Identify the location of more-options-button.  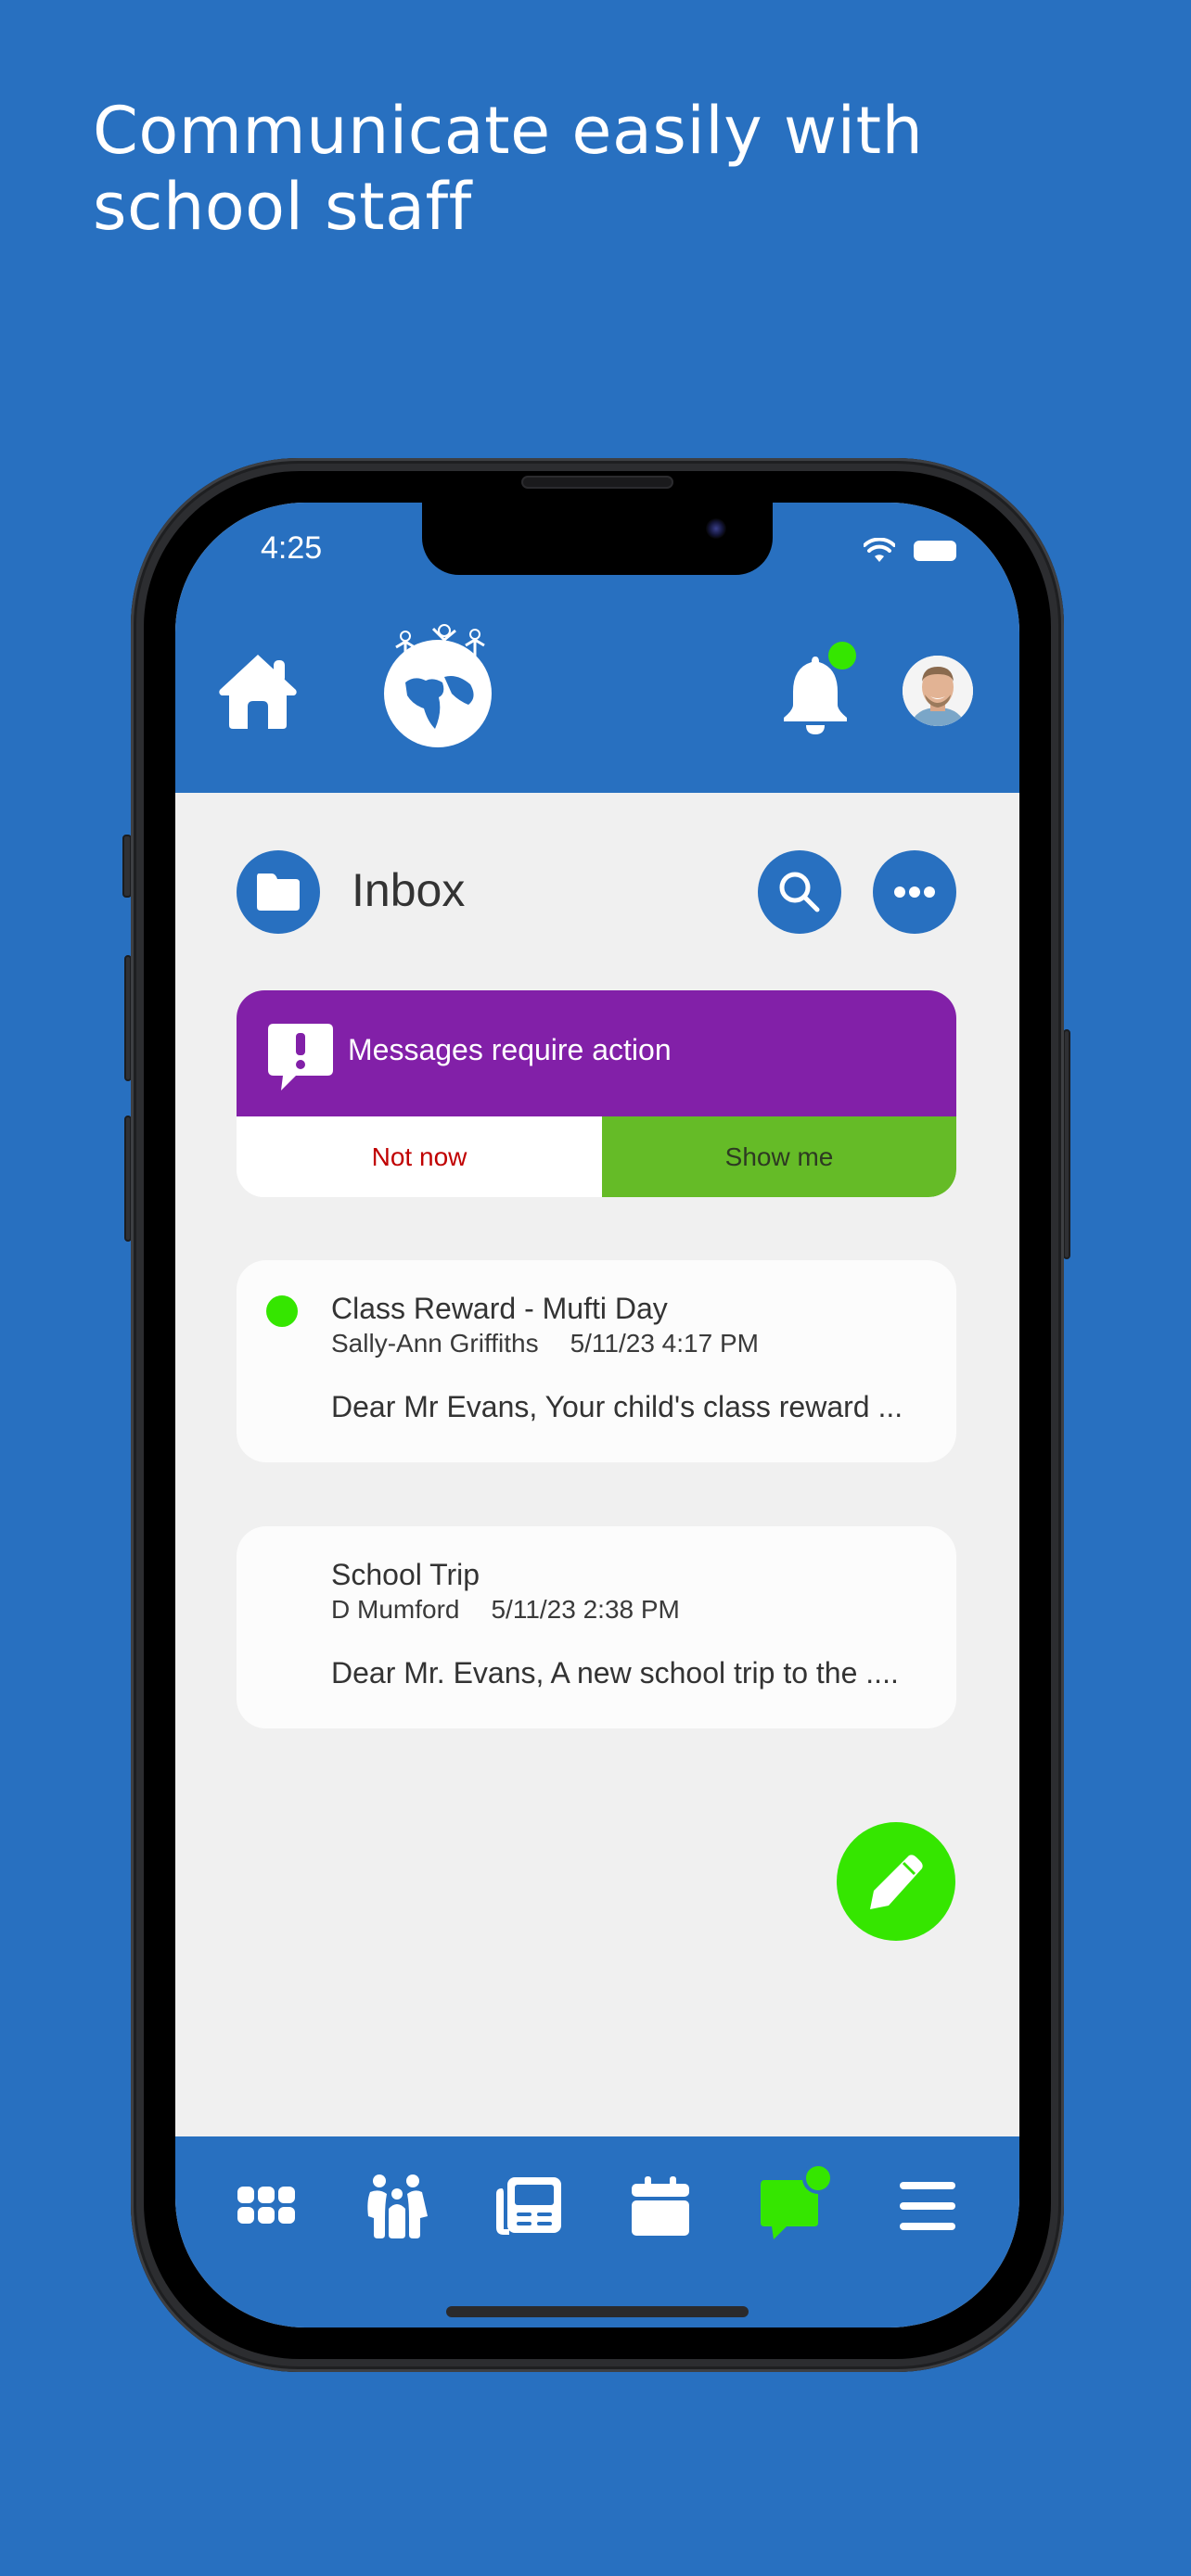
(914, 892).